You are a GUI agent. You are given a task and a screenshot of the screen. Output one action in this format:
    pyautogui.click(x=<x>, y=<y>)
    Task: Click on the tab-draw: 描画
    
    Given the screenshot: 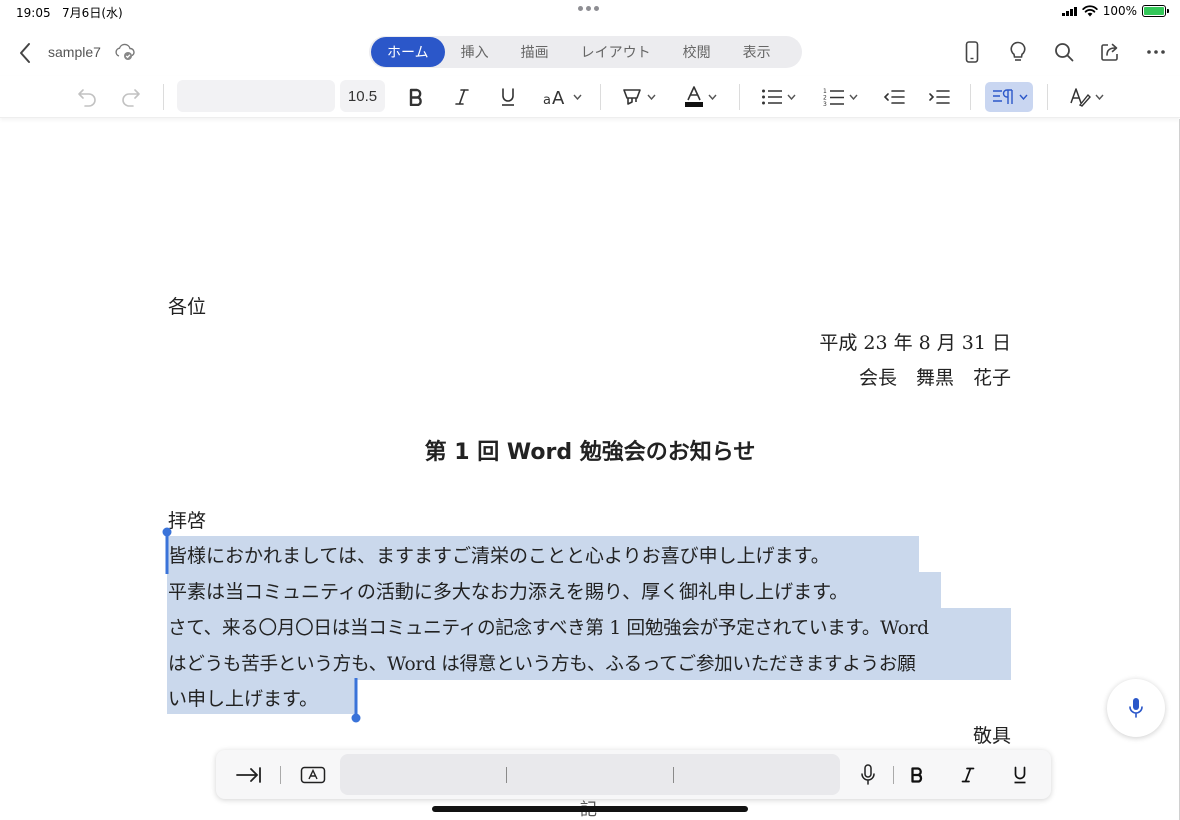 What is the action you would take?
    pyautogui.click(x=535, y=52)
    